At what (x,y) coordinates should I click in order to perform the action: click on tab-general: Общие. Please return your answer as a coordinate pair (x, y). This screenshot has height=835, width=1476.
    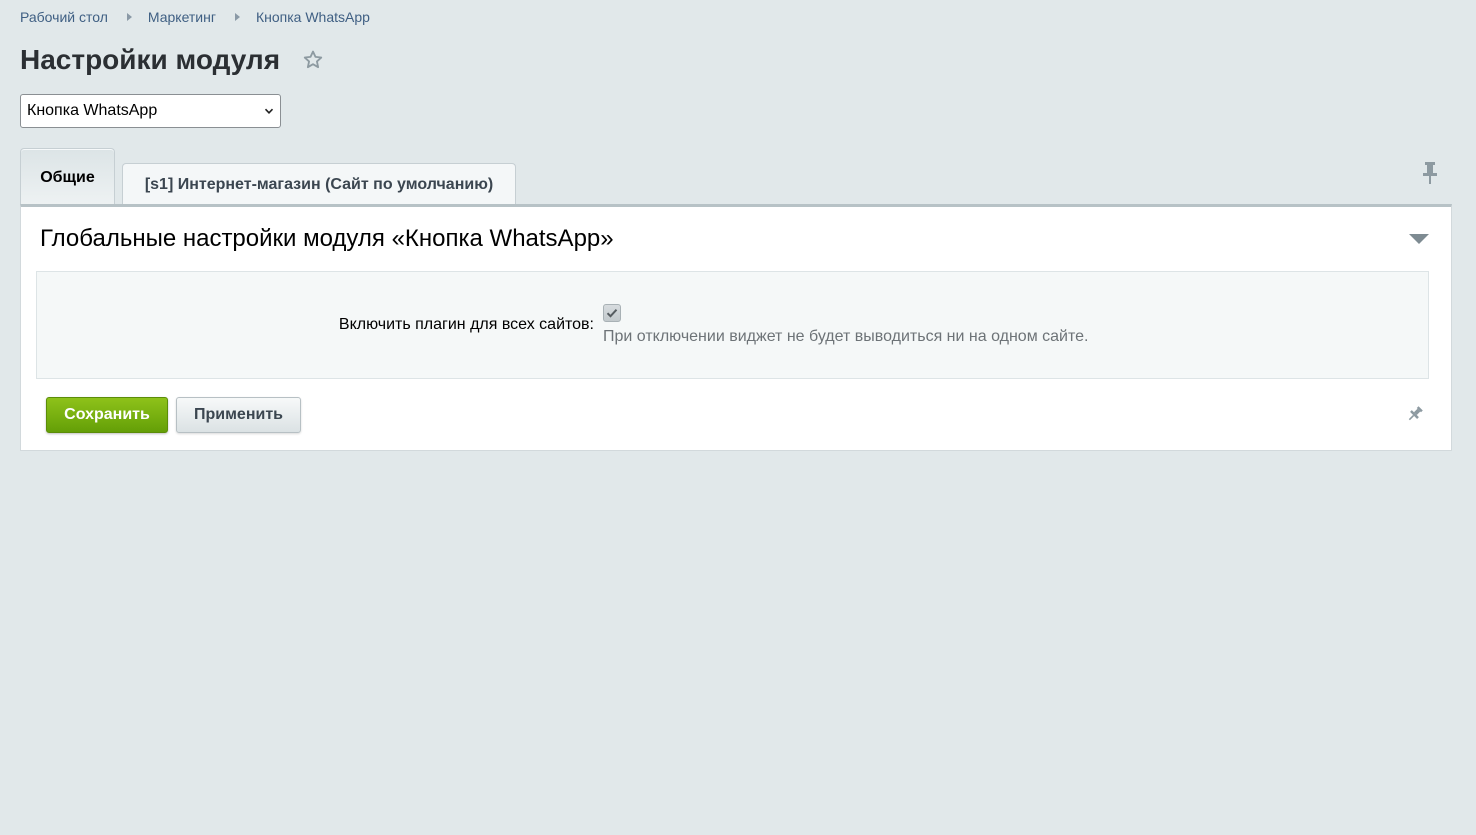
    Looking at the image, I should click on (67, 177).